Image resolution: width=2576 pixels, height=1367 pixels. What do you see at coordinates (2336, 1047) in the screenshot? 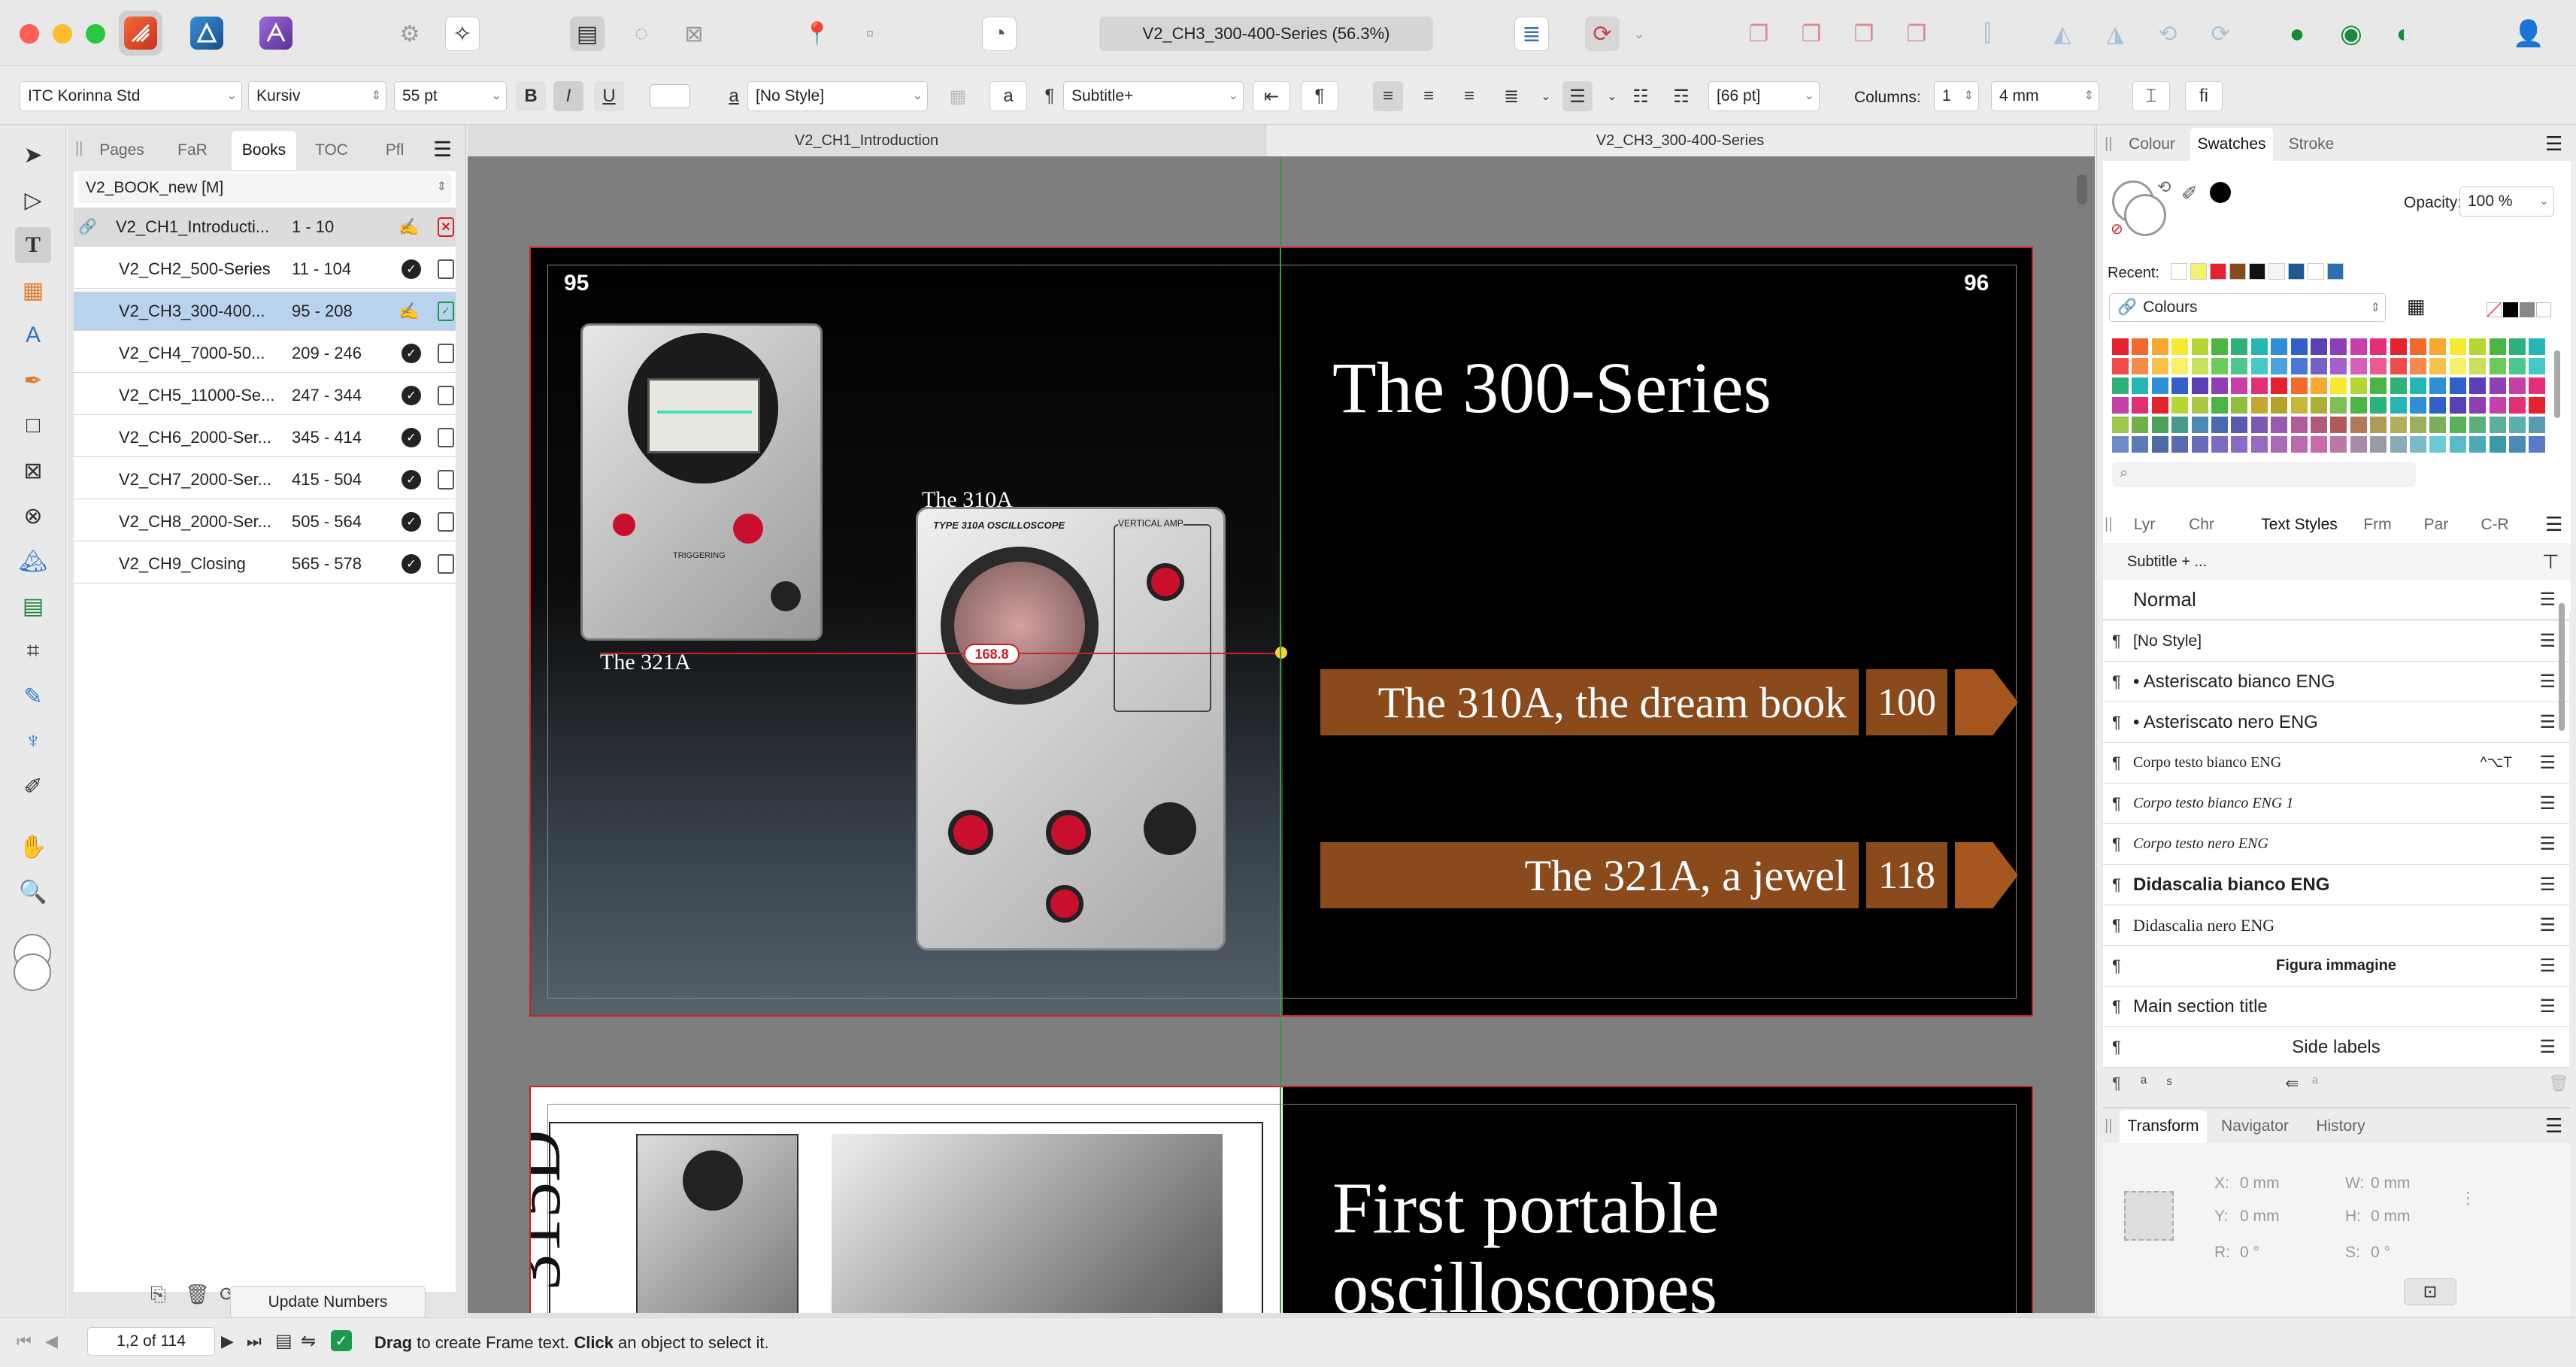
I see `text-style-row: ¶ Side labels ☰` at bounding box center [2336, 1047].